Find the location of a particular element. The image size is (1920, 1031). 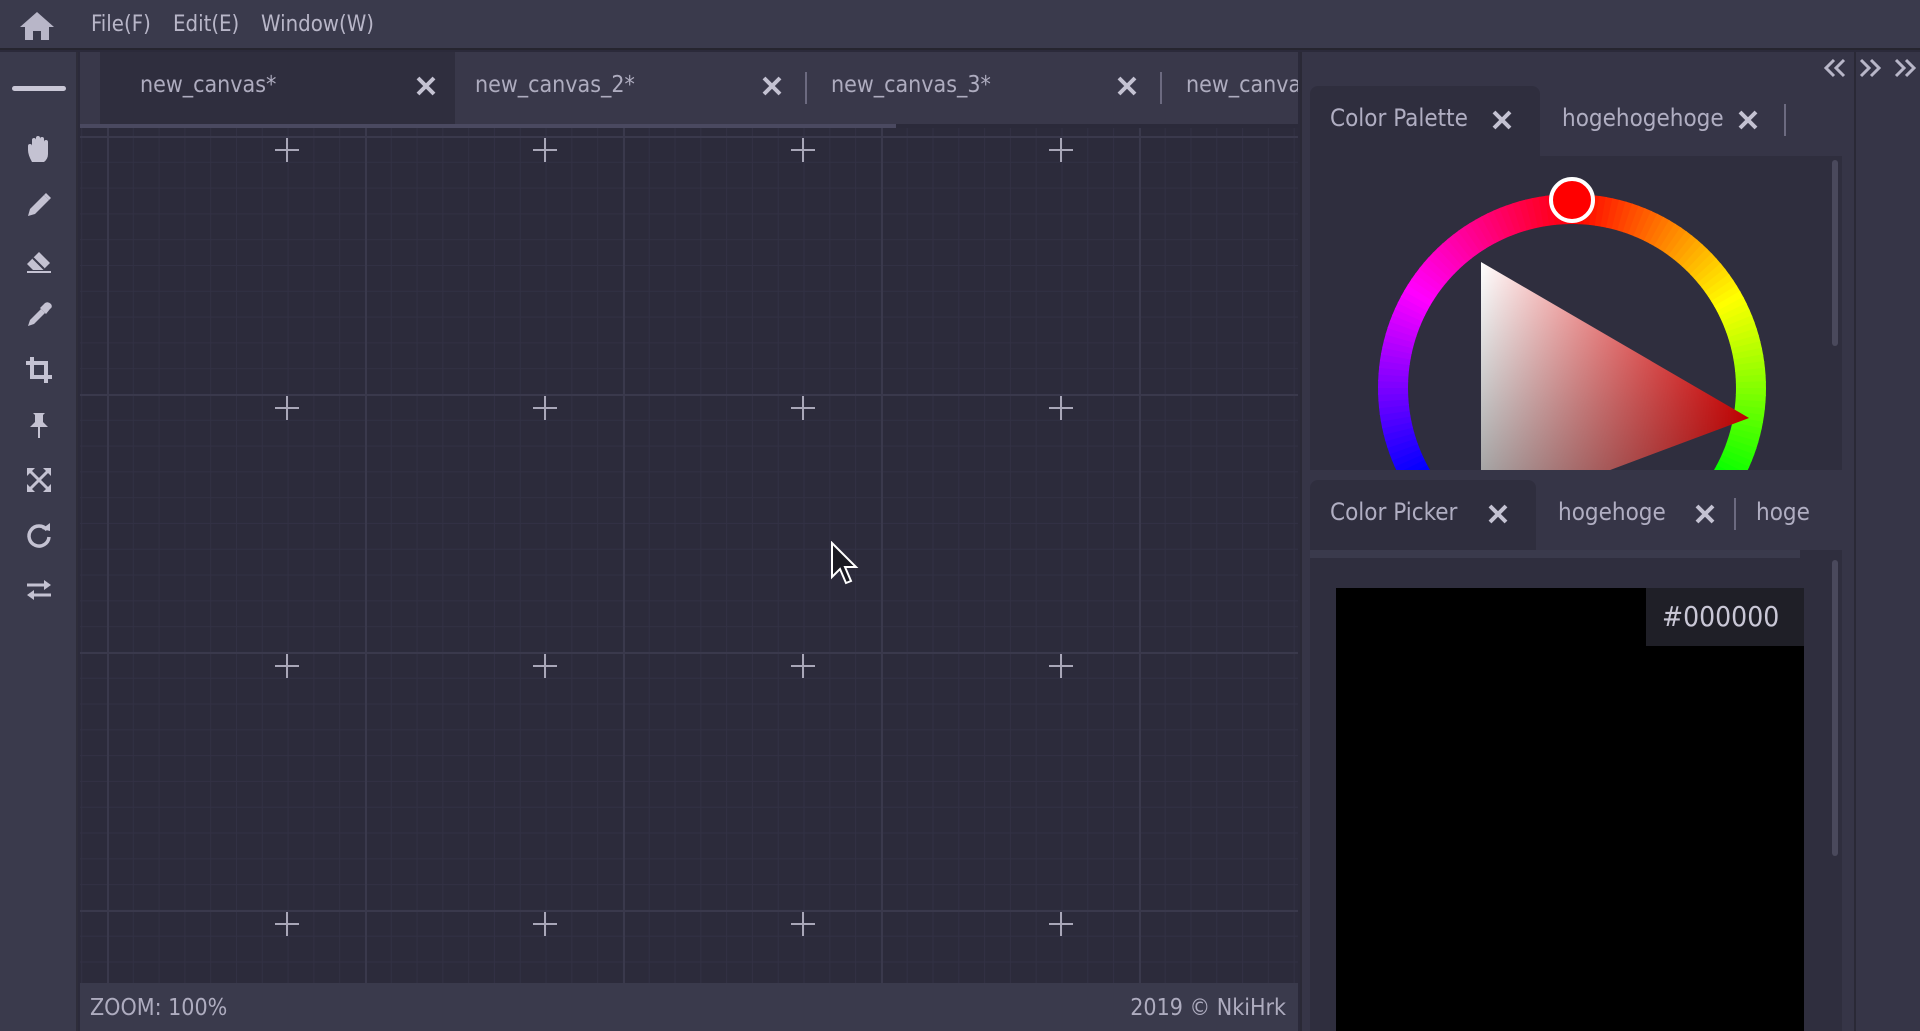

hand-icon is located at coordinates (38, 149).